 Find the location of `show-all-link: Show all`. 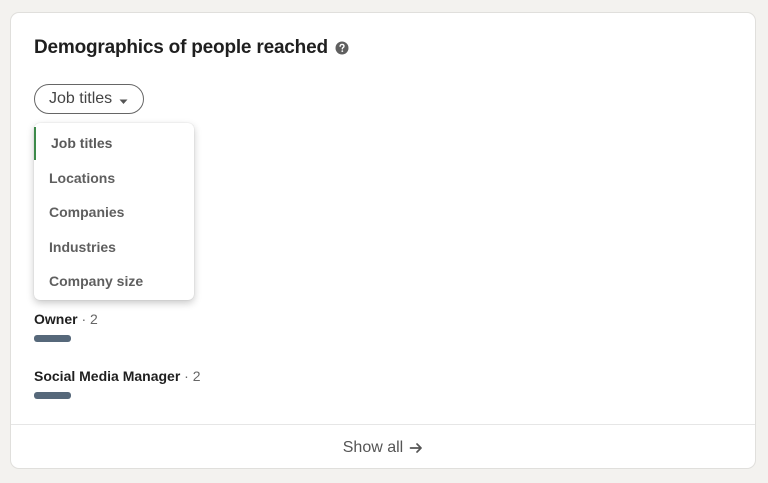

show-all-link: Show all is located at coordinates (383, 448).